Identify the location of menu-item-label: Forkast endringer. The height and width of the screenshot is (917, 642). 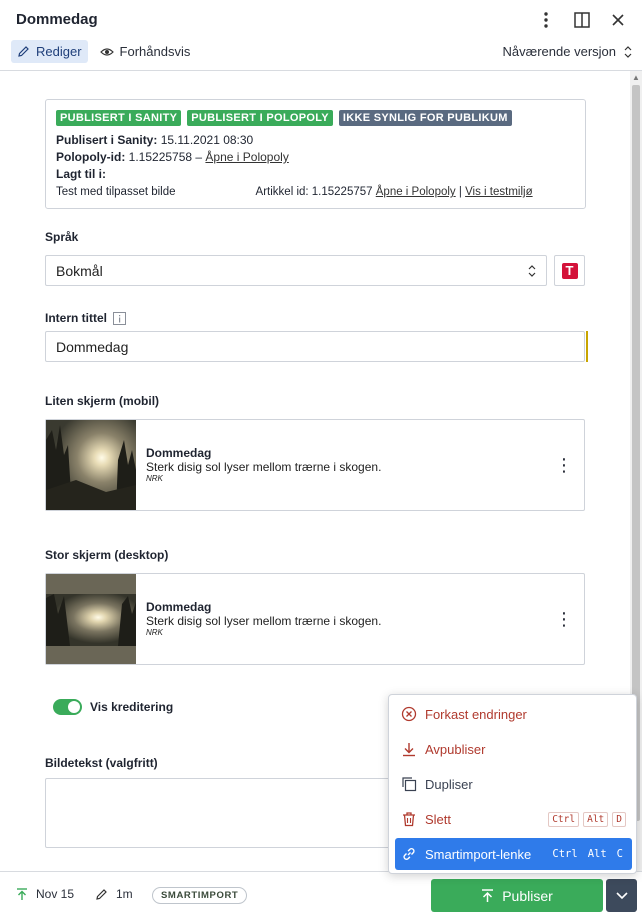
(476, 714).